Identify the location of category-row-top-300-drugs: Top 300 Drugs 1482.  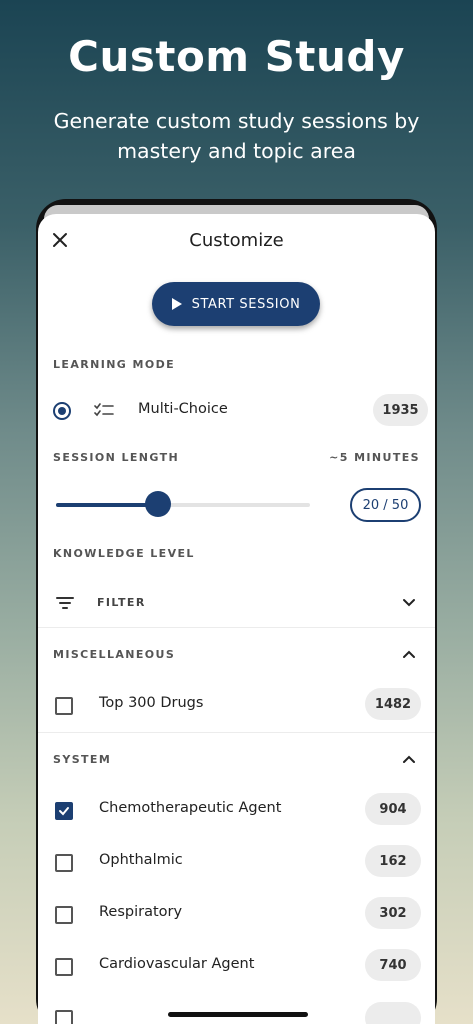
(236, 704).